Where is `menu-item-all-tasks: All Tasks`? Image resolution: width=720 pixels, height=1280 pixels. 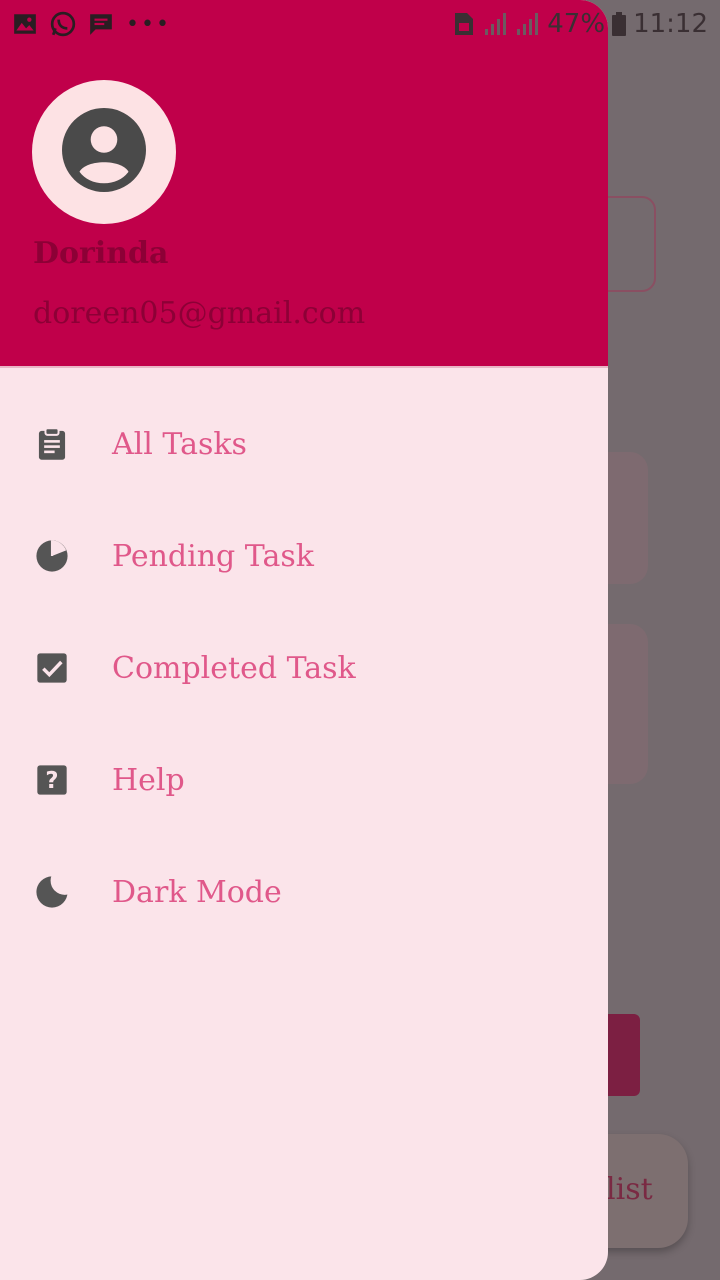 menu-item-all-tasks: All Tasks is located at coordinates (304, 444).